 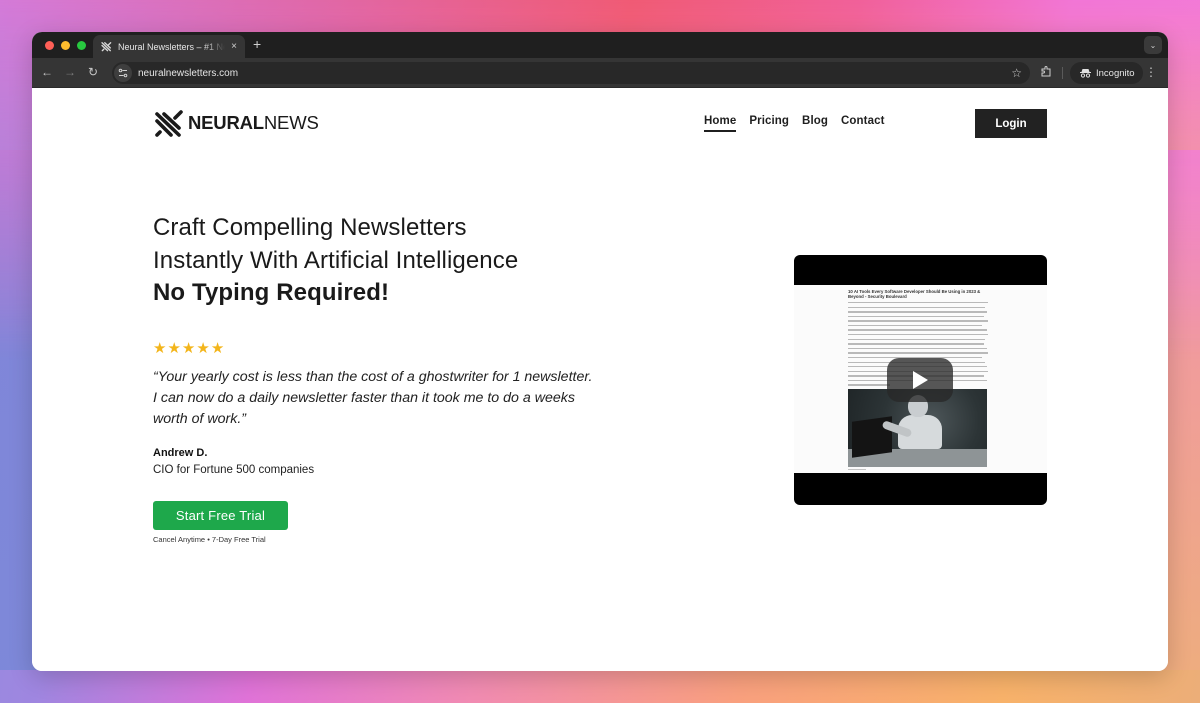 I want to click on url-text: neuralnewsletters.com, so click(x=188, y=73).